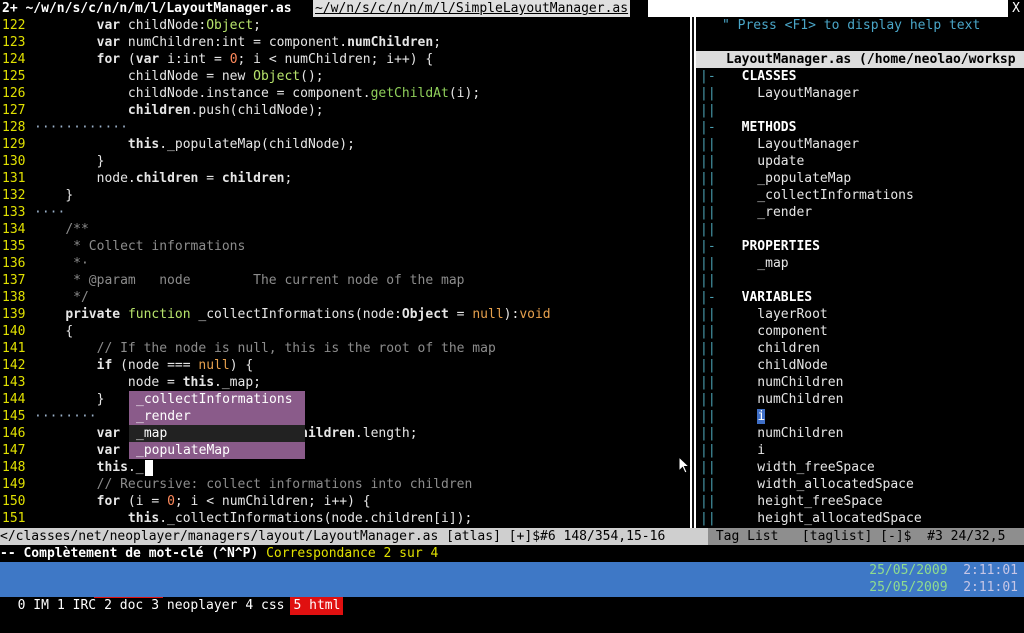 This screenshot has height=633, width=1024. I want to click on completion-item: _render, so click(217, 416).